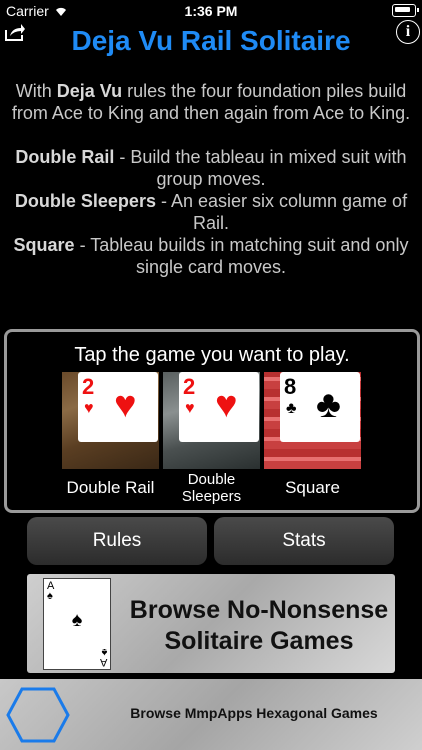 This screenshot has height=750, width=422. I want to click on game-label: Double Sleepers, so click(211, 488).